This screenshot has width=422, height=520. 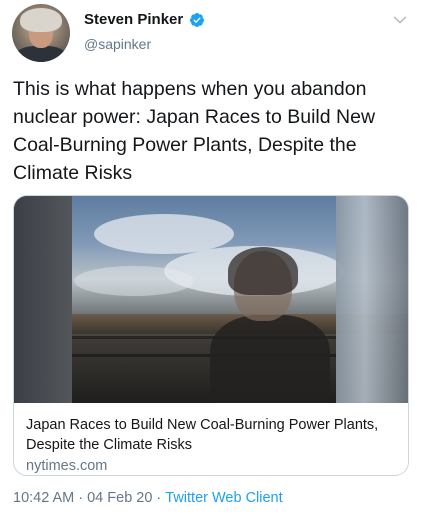 I want to click on cloud, so click(x=134, y=281).